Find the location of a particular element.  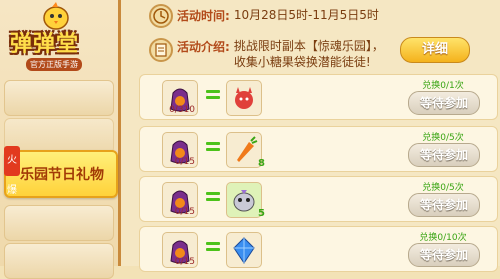

sidebar-item-label: 乐园节日礼物 is located at coordinates (62, 175).